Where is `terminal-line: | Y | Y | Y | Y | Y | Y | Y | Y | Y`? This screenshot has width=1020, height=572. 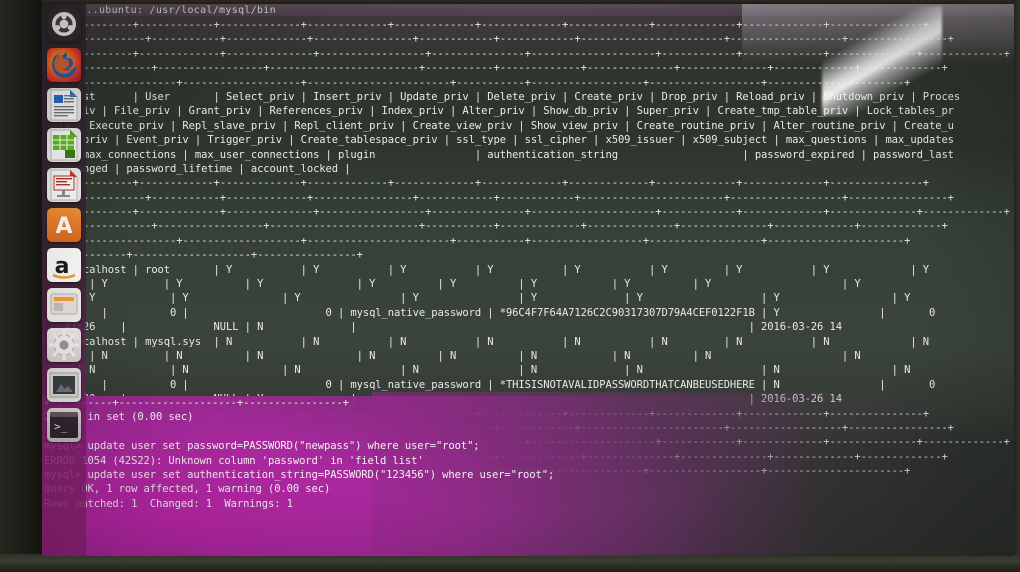
terminal-line: | Y | Y | Y | Y | Y | Y | Y | Y | Y is located at coordinates (459, 284).